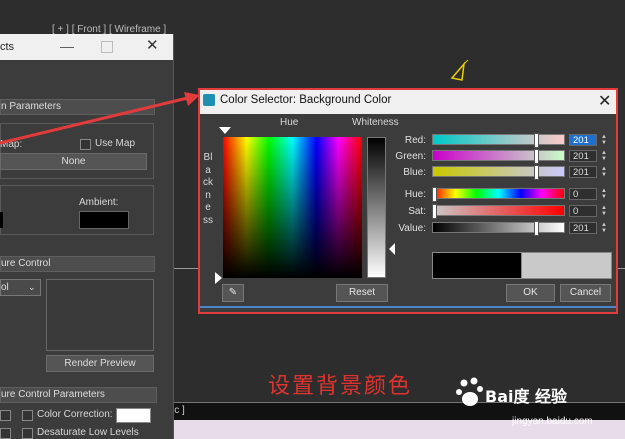 Image resolution: width=625 pixels, height=439 pixels. What do you see at coordinates (526, 396) in the screenshot?
I see `watermark-brand: Bai度 经验` at bounding box center [526, 396].